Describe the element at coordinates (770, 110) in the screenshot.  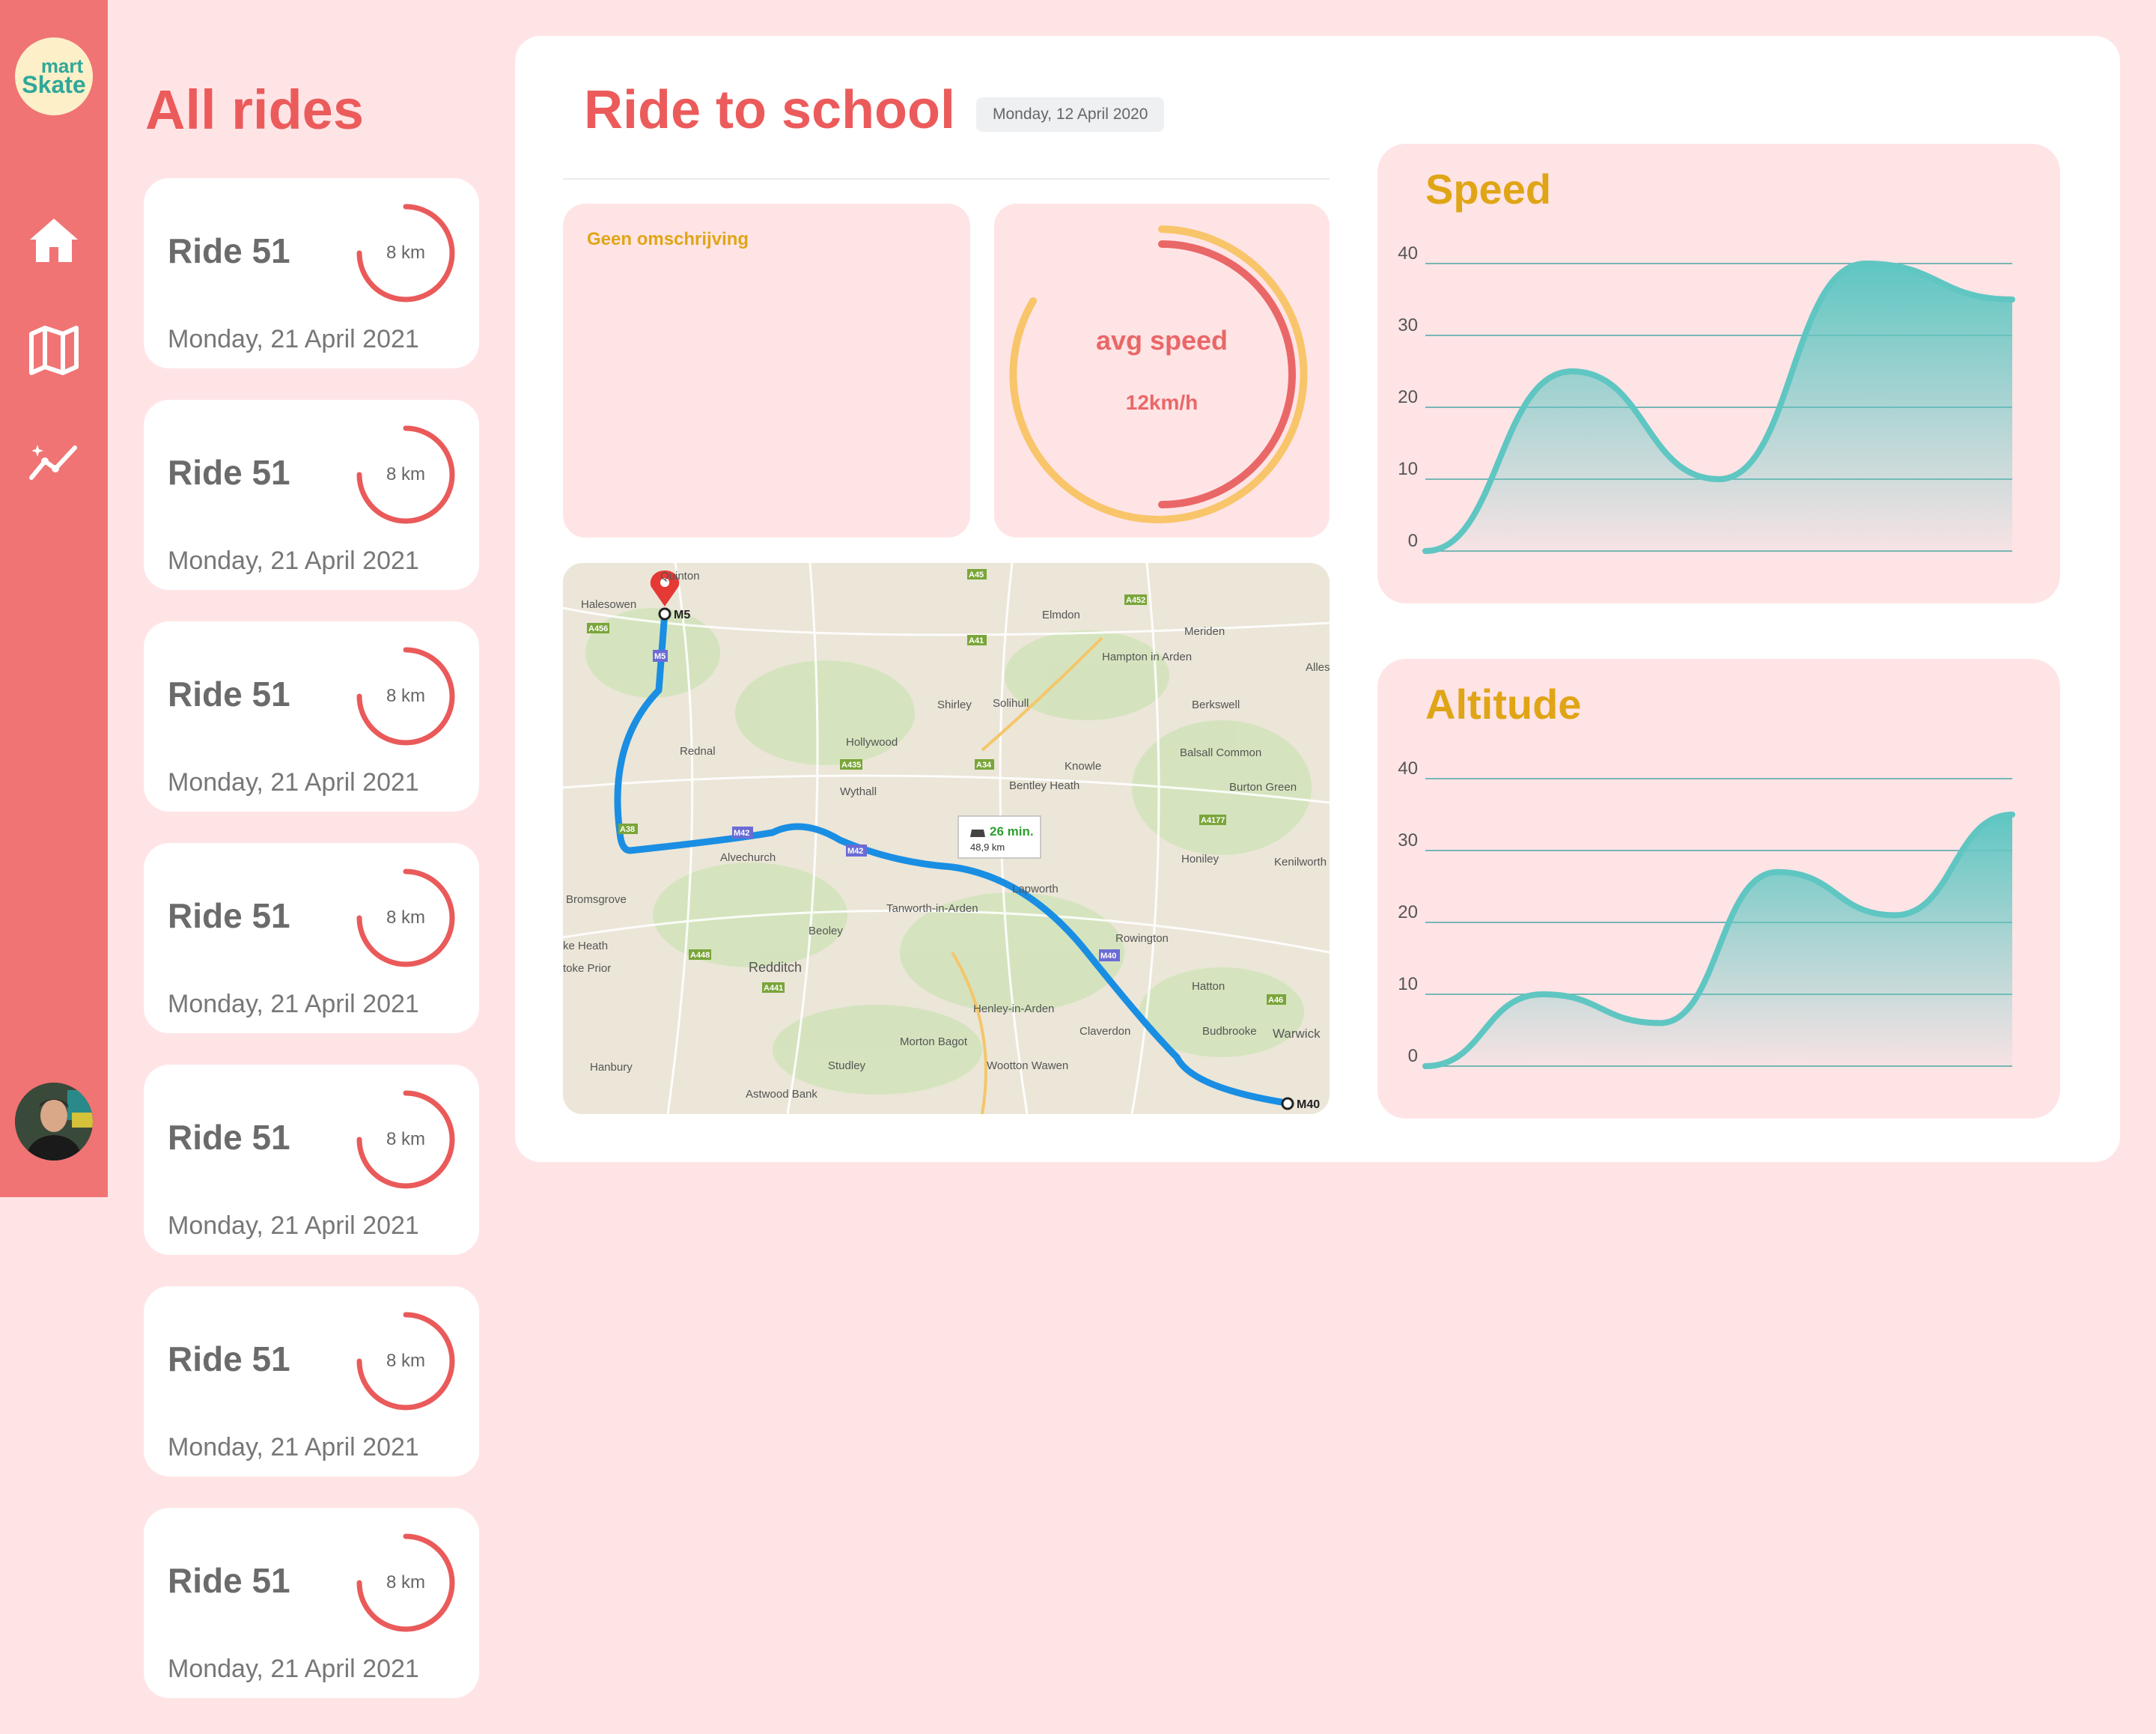
I see `page-title: Ride to school` at that location.